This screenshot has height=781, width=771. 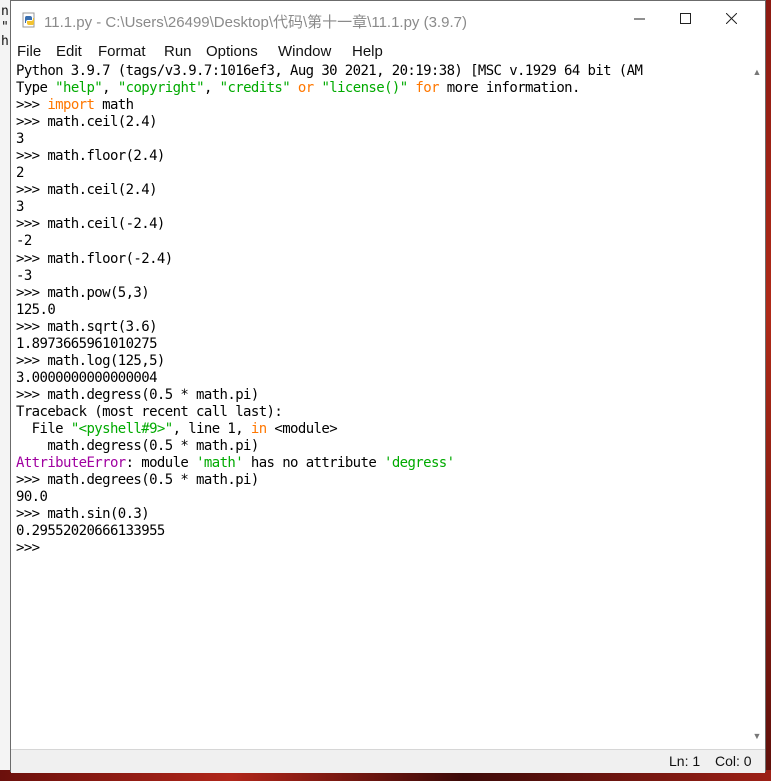 I want to click on shell-text-segment: 1.8973665961010275, so click(x=87, y=343).